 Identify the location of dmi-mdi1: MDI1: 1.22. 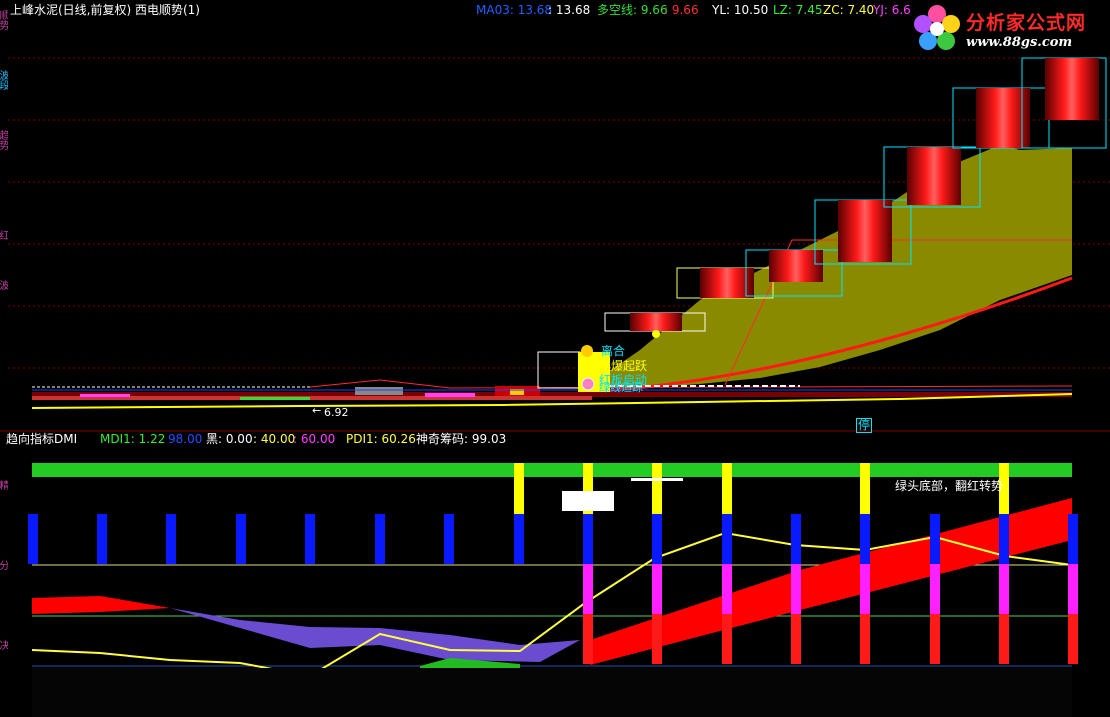
(133, 439).